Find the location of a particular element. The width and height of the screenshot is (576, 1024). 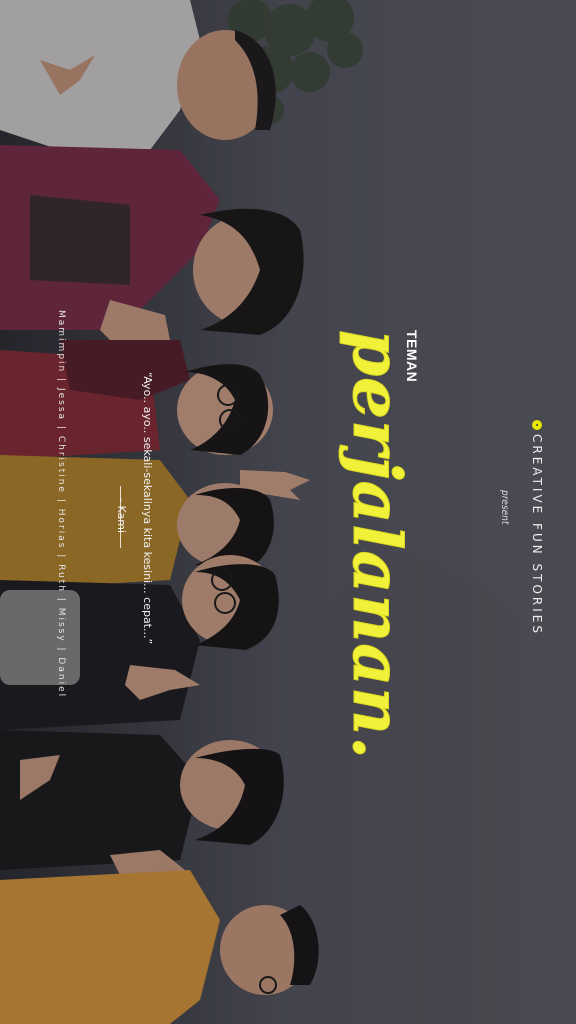

circle-logo-icon is located at coordinates (537, 425).